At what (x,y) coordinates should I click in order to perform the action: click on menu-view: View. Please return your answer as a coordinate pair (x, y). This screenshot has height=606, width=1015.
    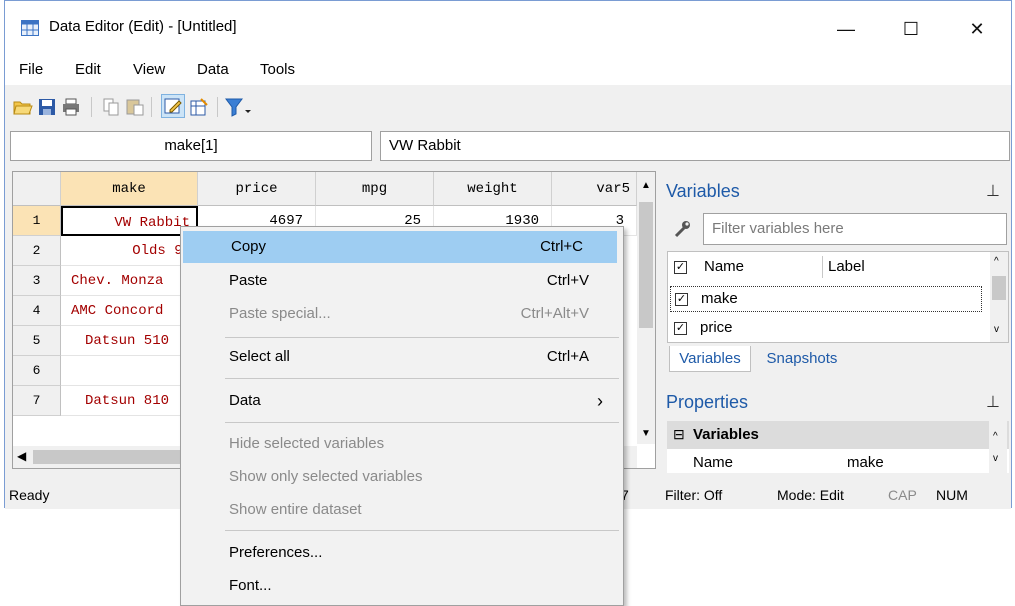
    Looking at the image, I should click on (149, 69).